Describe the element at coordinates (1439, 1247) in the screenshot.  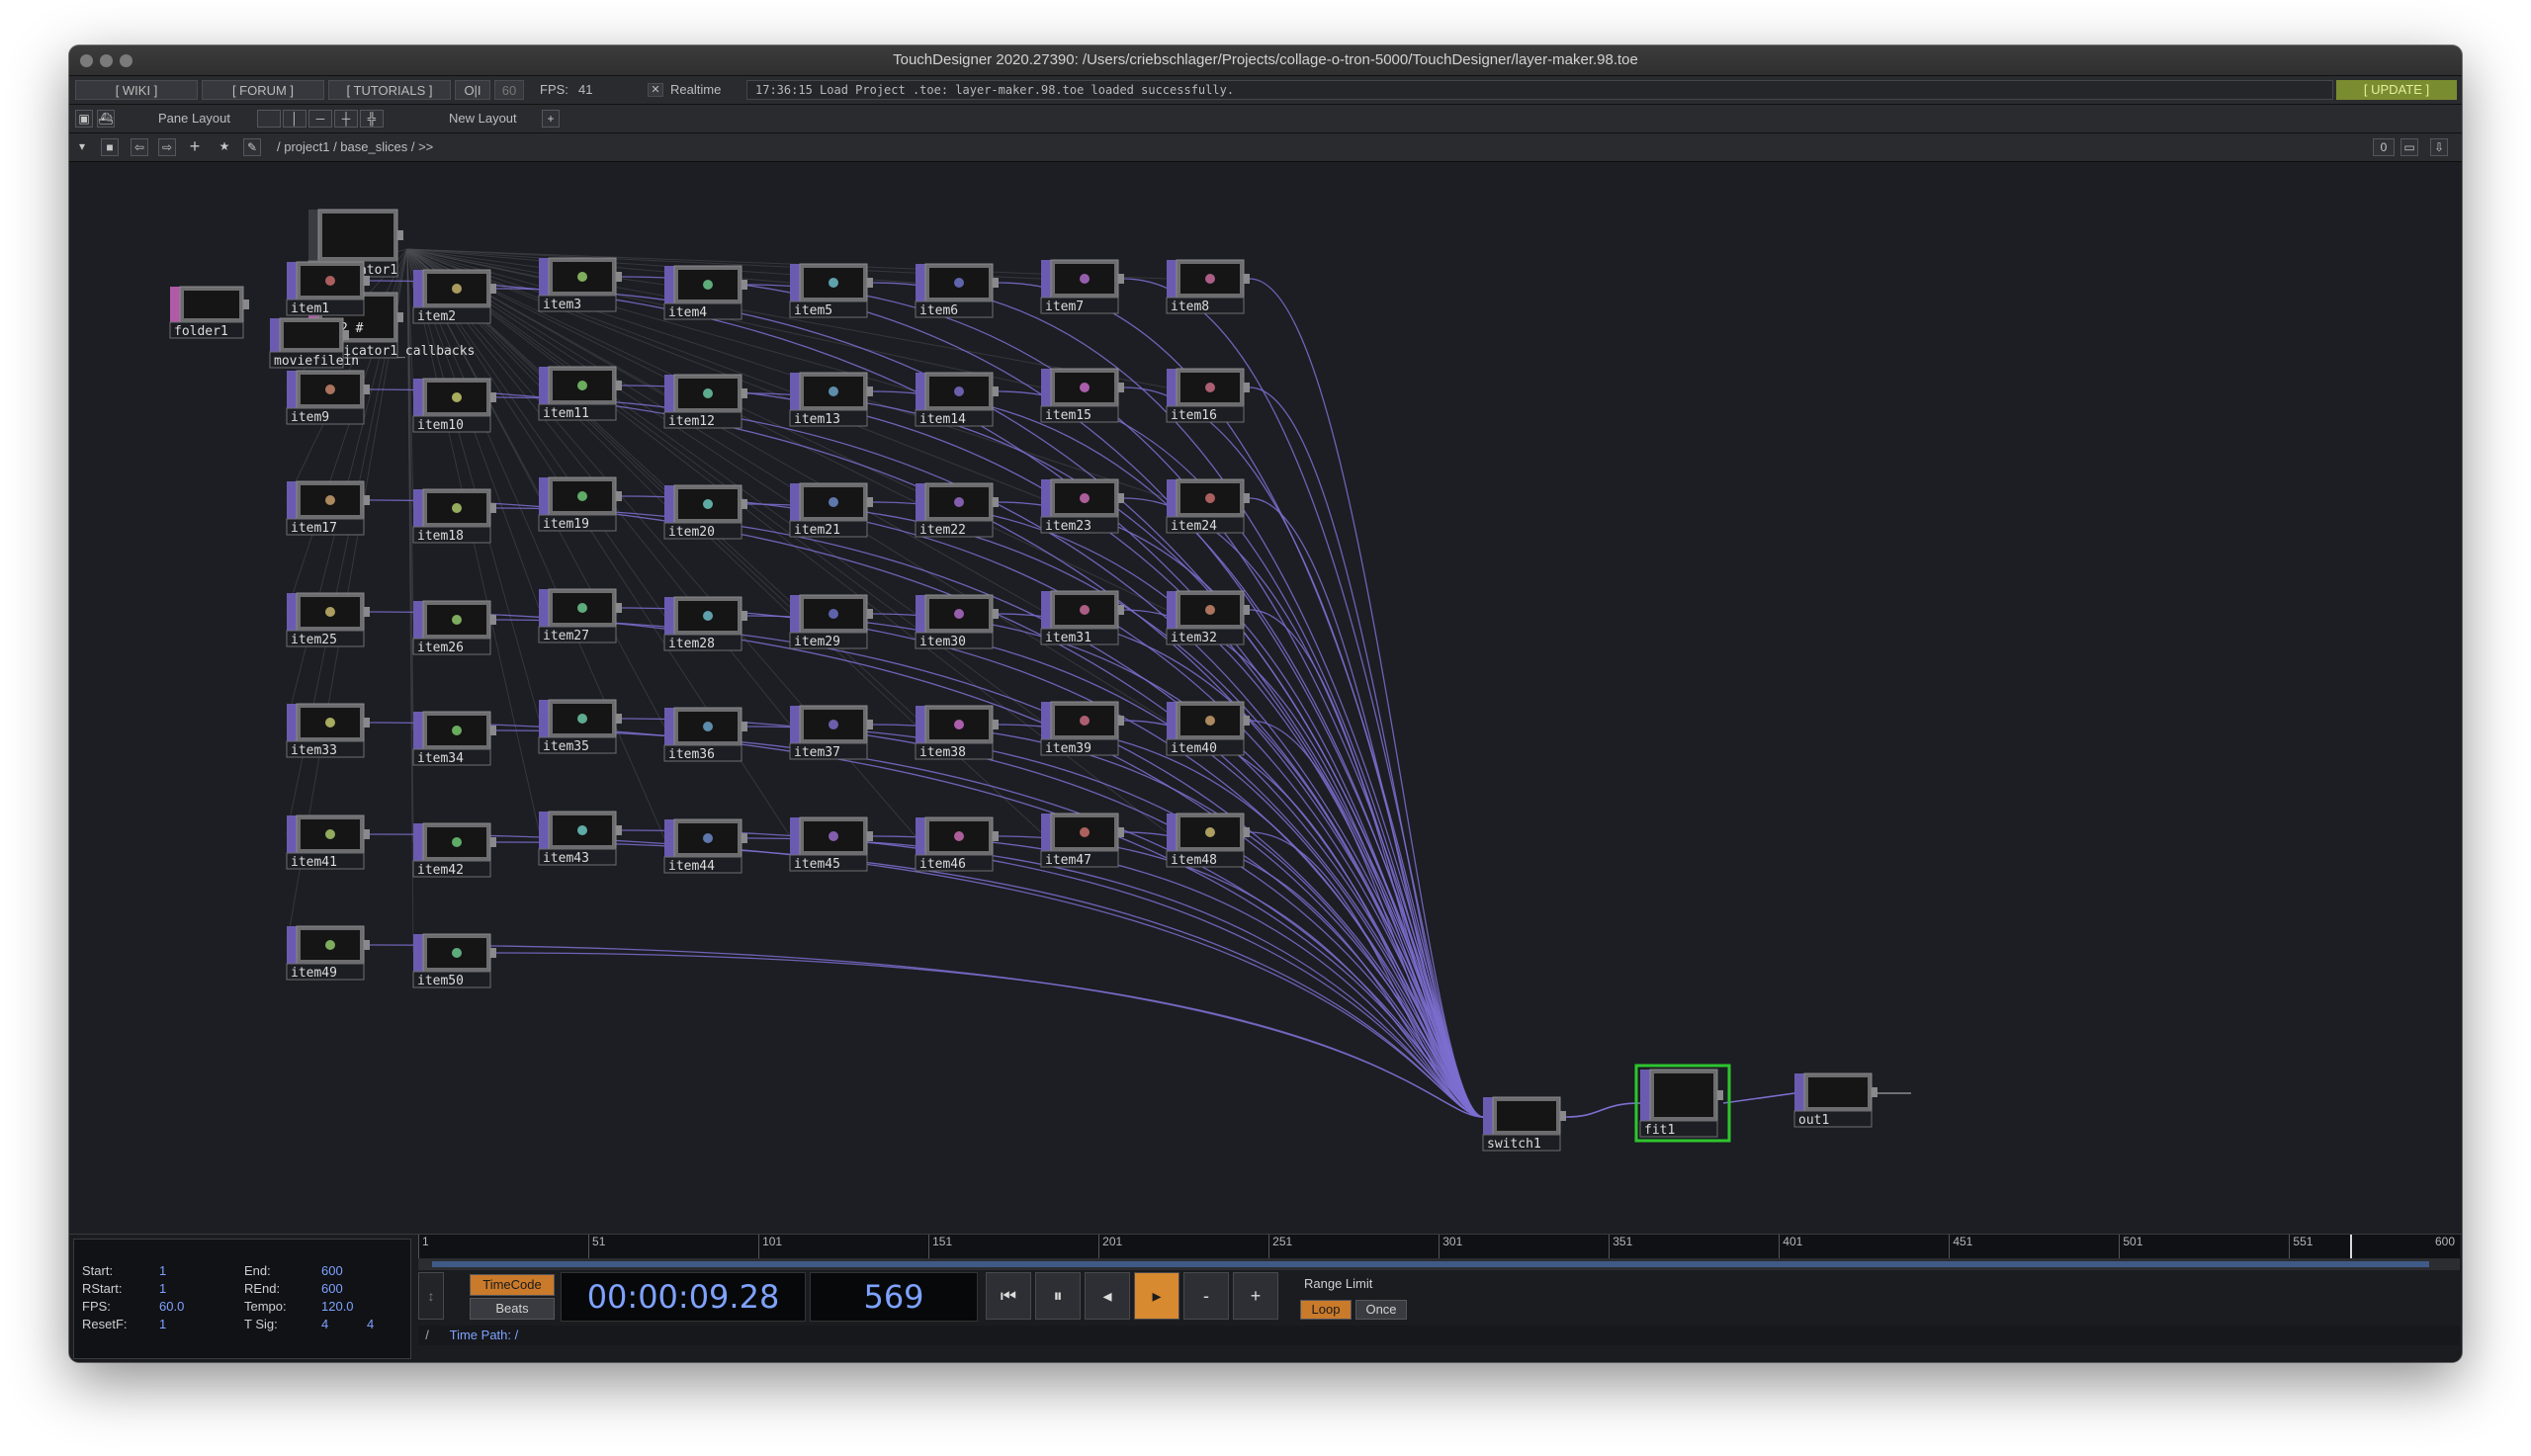
I see `timeline-ruler: 1 51 101 151 201 251 301 351 401 451 501 551 600` at that location.